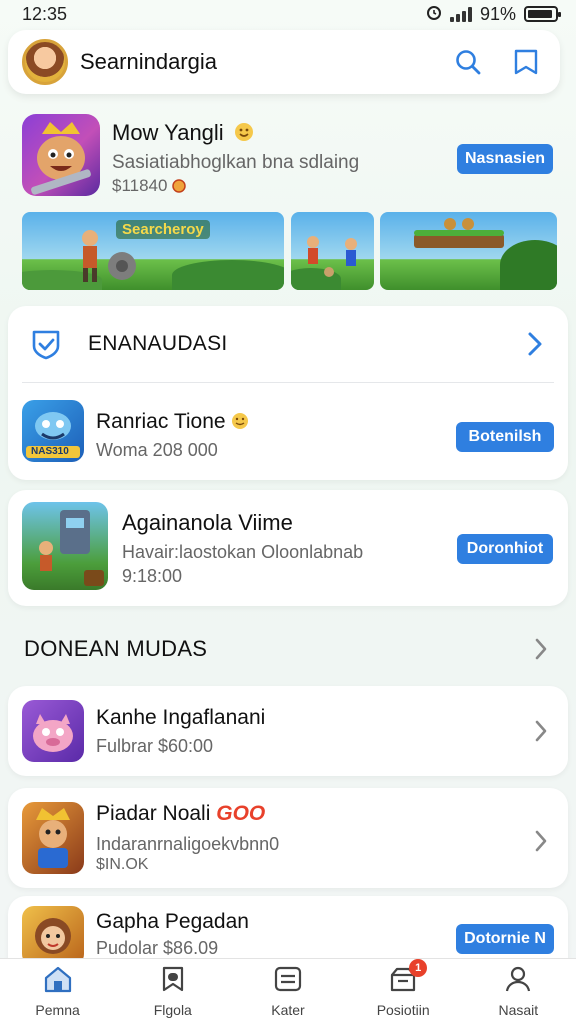 The image size is (576, 1024). Describe the element at coordinates (172, 921) in the screenshot. I see `app-title: Gapha Pegadan` at that location.